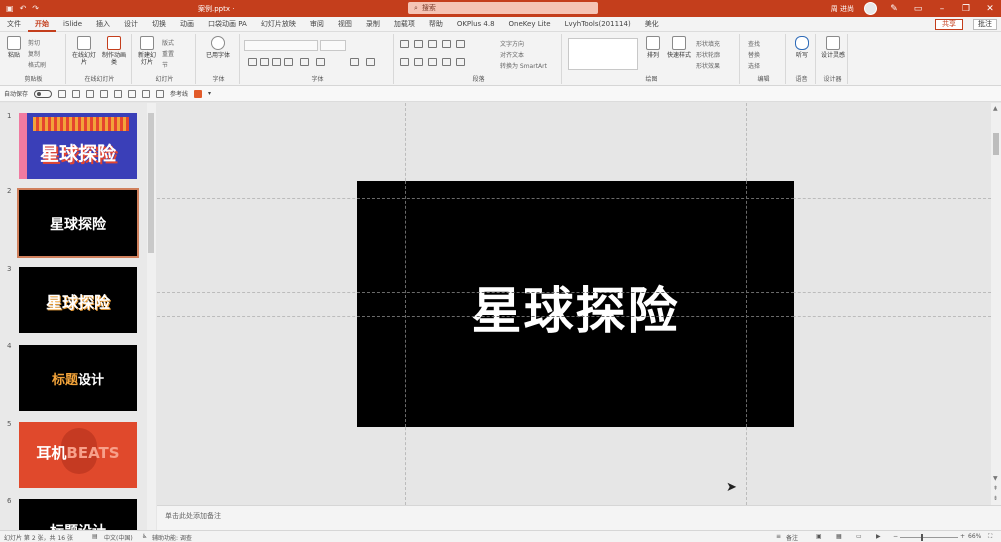 Image resolution: width=1001 pixels, height=542 pixels. What do you see at coordinates (512, 43) in the screenshot?
I see `text-direction-button: 文字方向` at bounding box center [512, 43].